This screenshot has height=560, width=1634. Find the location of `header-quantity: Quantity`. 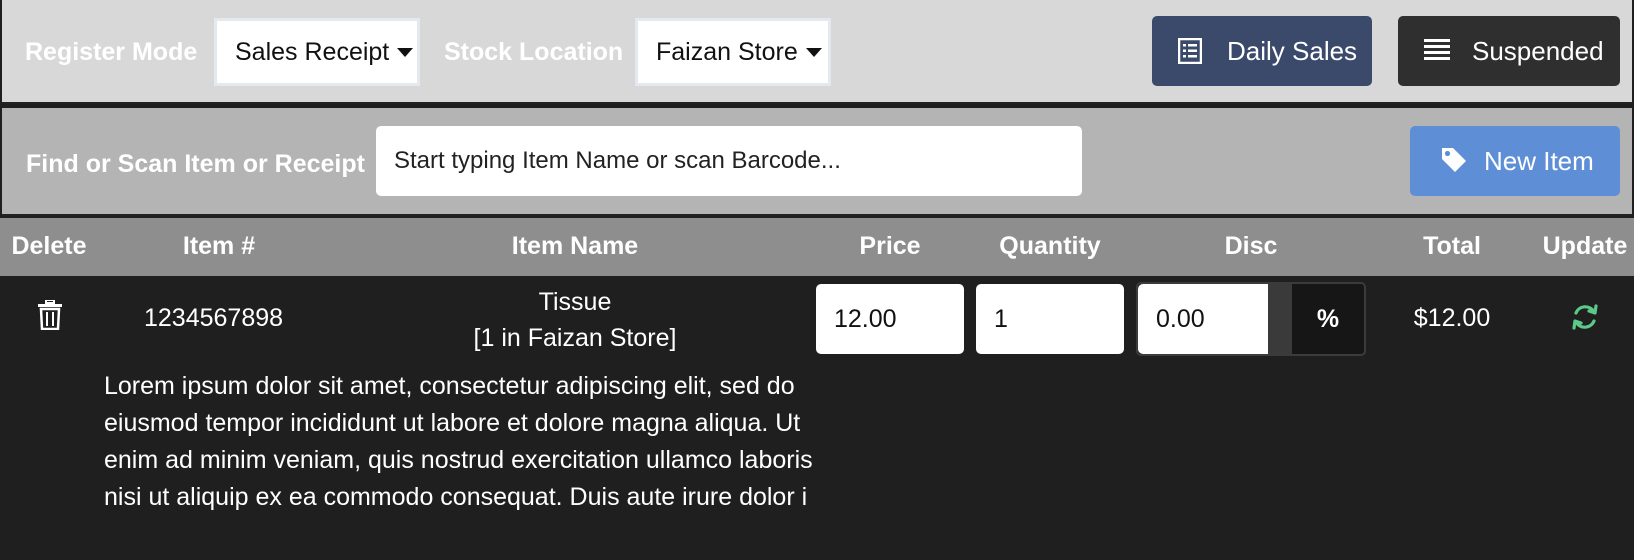

header-quantity: Quantity is located at coordinates (1050, 246).